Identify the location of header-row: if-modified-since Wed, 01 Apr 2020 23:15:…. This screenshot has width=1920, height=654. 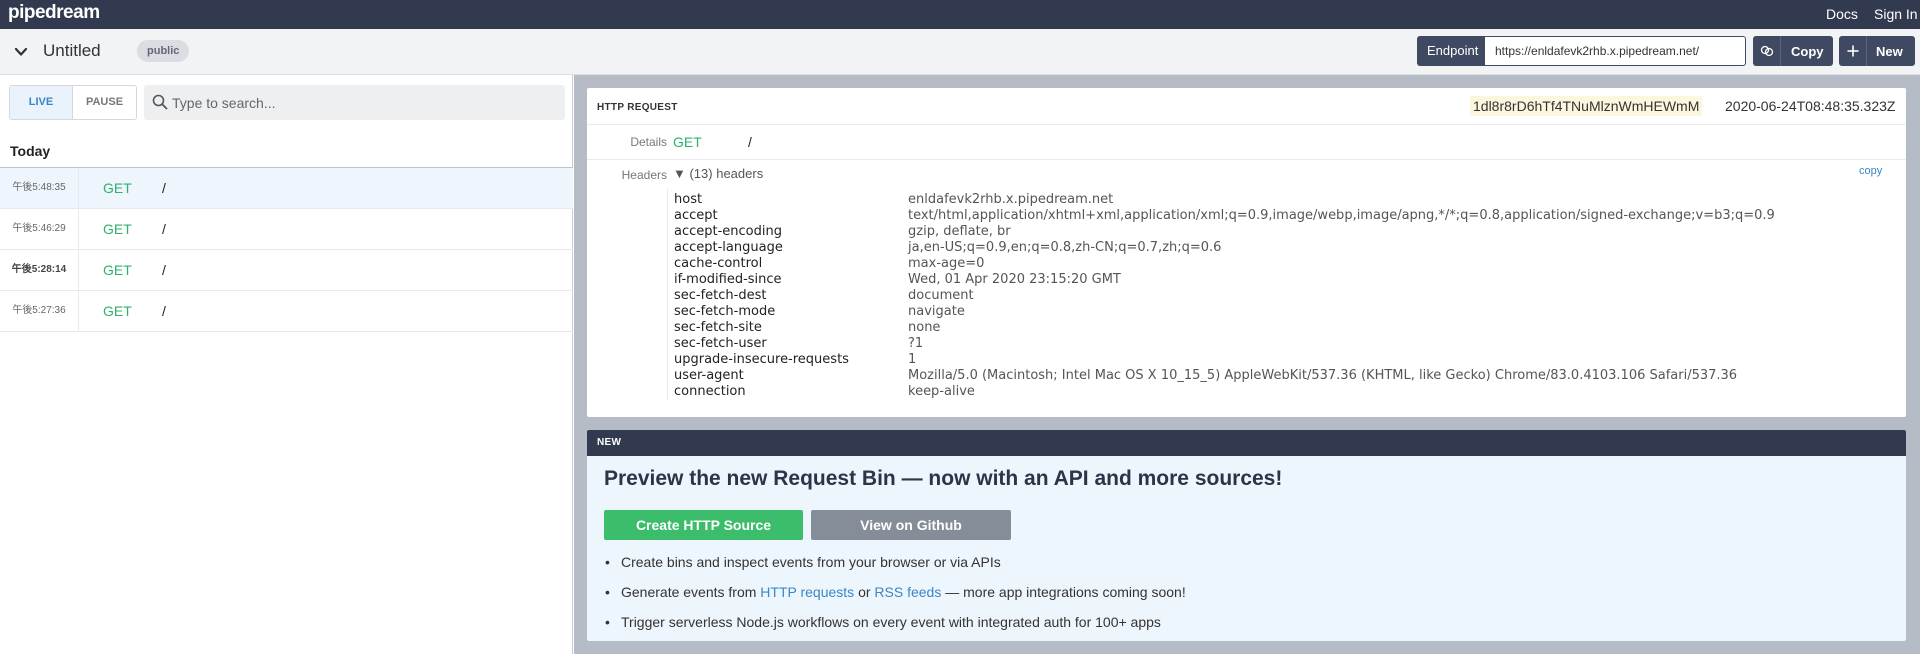
(1284, 280).